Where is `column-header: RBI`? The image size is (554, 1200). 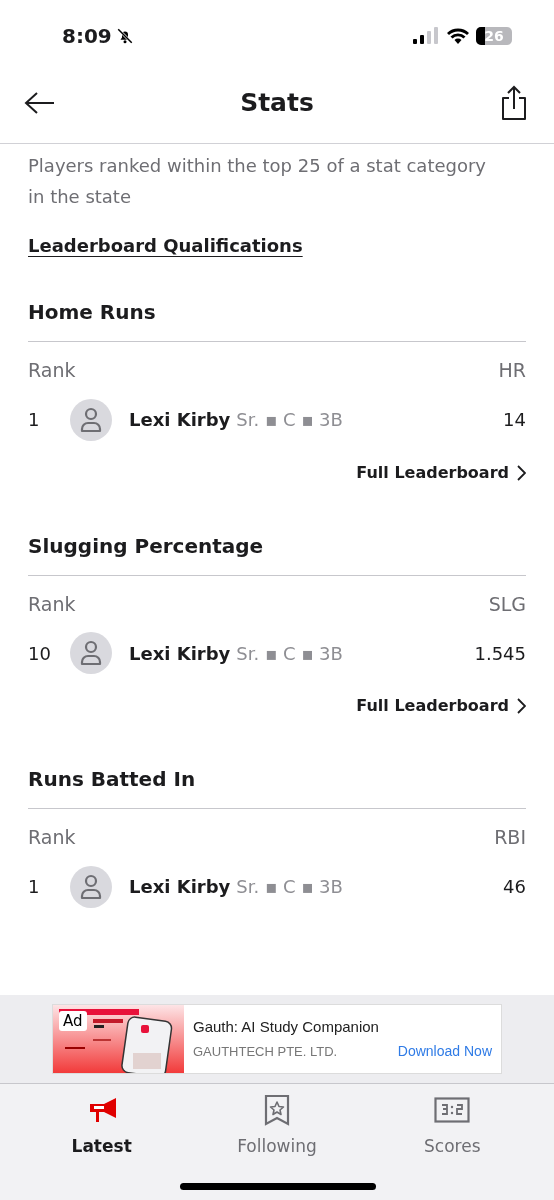
column-header: RBI is located at coordinates (510, 837).